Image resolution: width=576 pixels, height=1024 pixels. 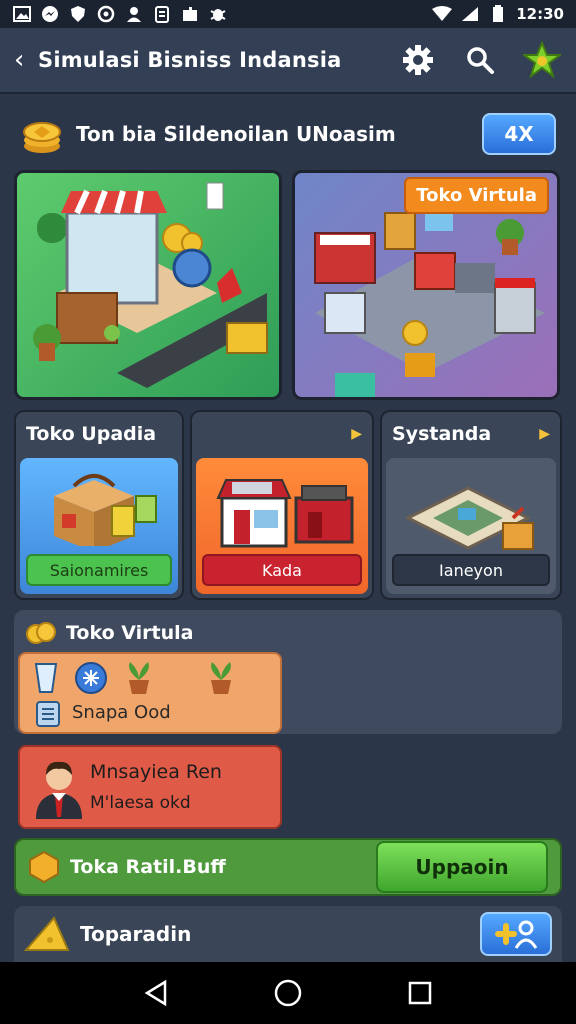 I want to click on category-header: Toko Upadia, so click(x=99, y=434).